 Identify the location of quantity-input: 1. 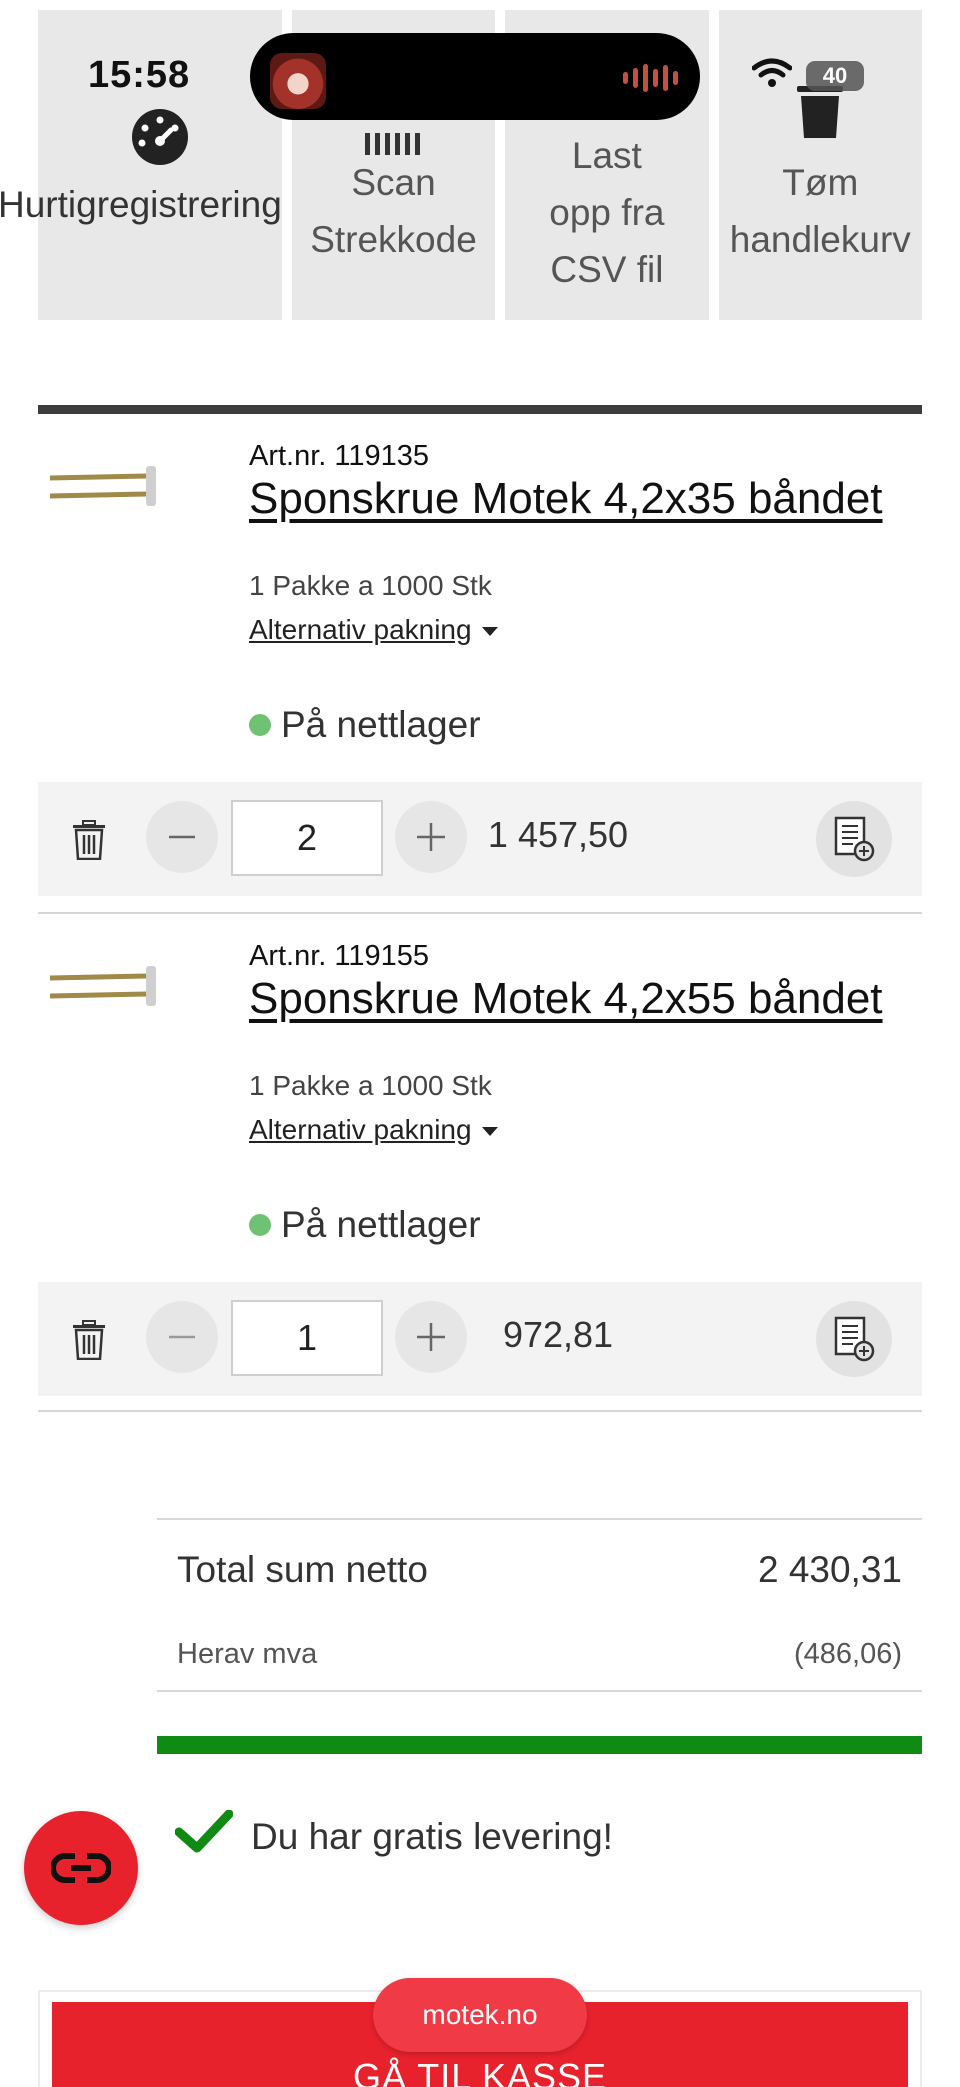
(307, 1338).